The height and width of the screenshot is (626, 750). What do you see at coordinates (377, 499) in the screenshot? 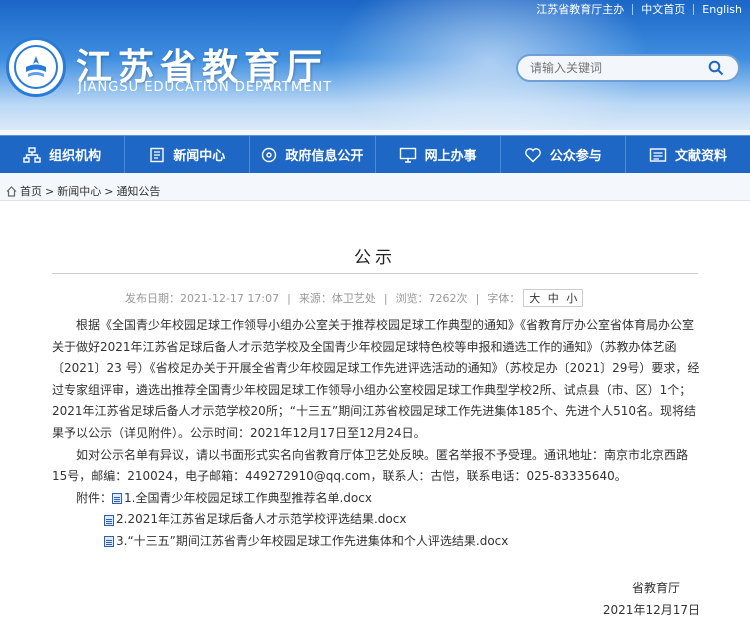
I see `attachment-row: 附件： 1.全国青少年校园足球工作典型推荐名单.docx` at bounding box center [377, 499].